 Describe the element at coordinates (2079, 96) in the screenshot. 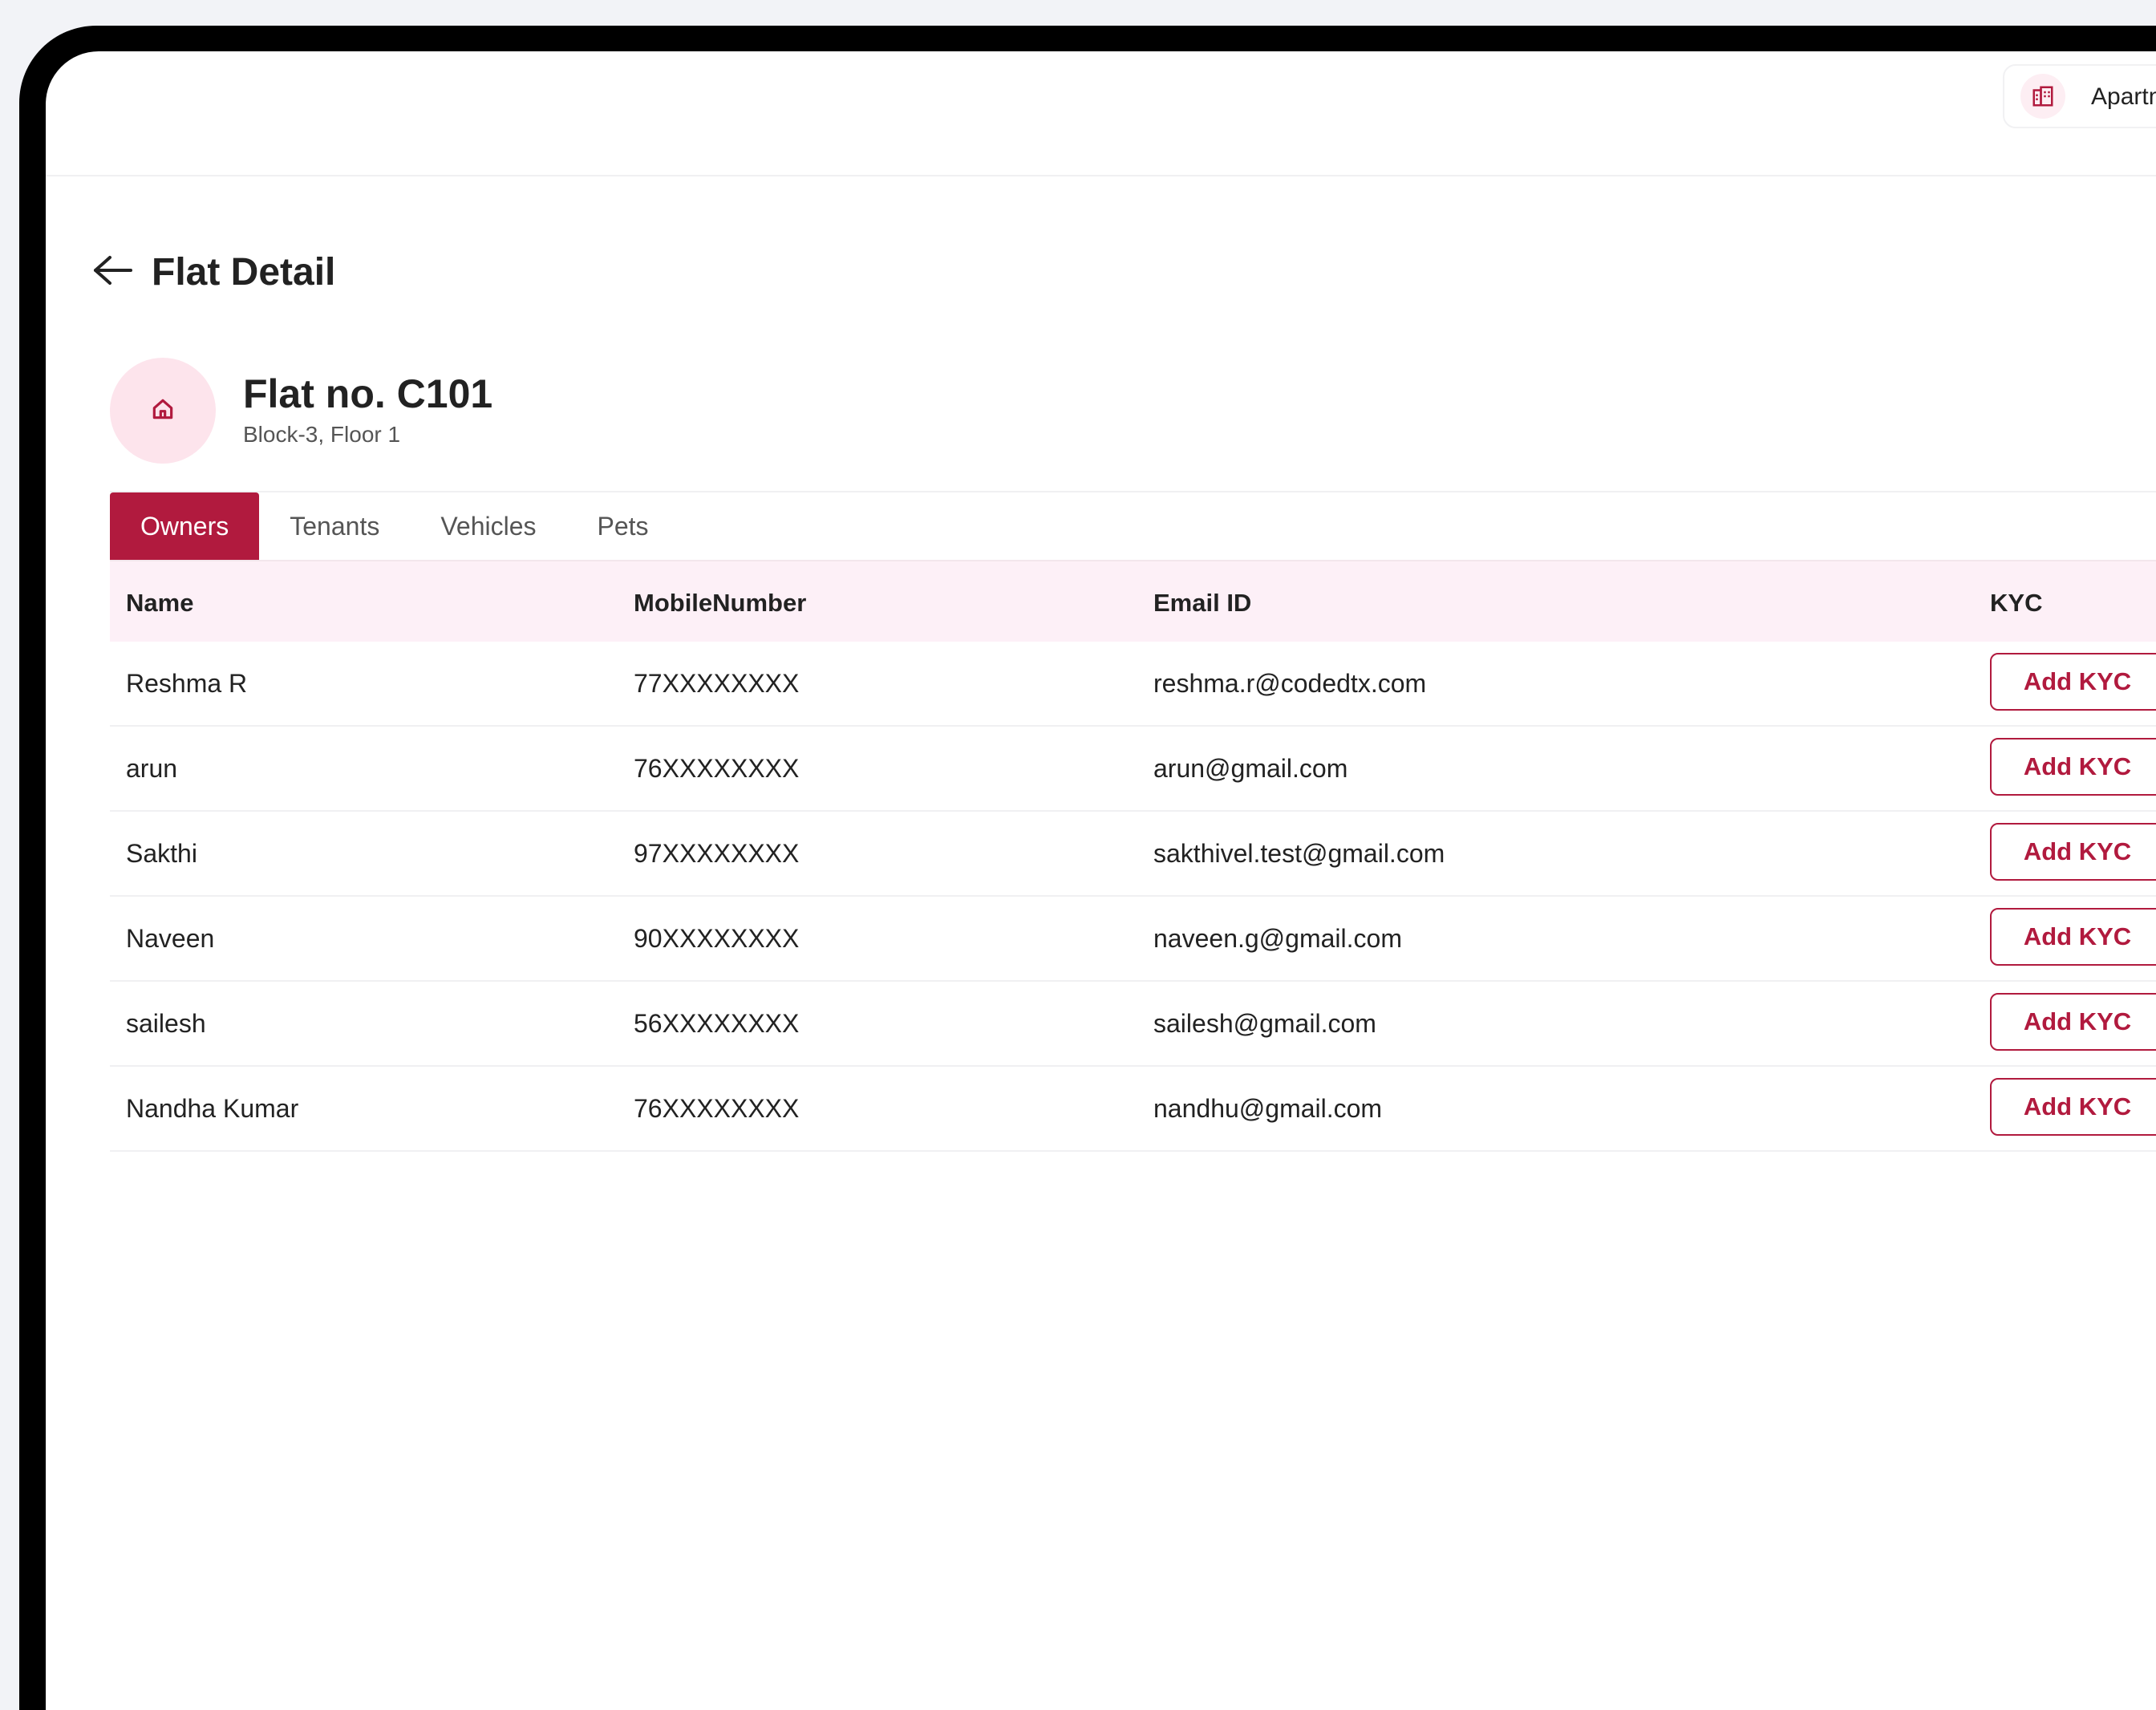

I see `apartment-switcher: Apartment` at that location.